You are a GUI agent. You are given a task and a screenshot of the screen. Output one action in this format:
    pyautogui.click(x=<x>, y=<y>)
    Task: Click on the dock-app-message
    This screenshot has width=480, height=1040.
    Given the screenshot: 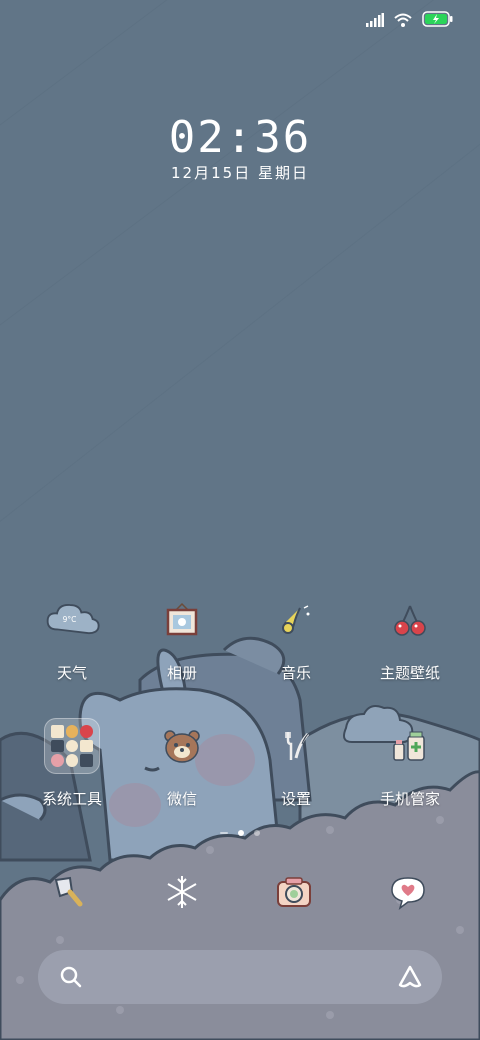 What is the action you would take?
    pyautogui.click(x=408, y=894)
    